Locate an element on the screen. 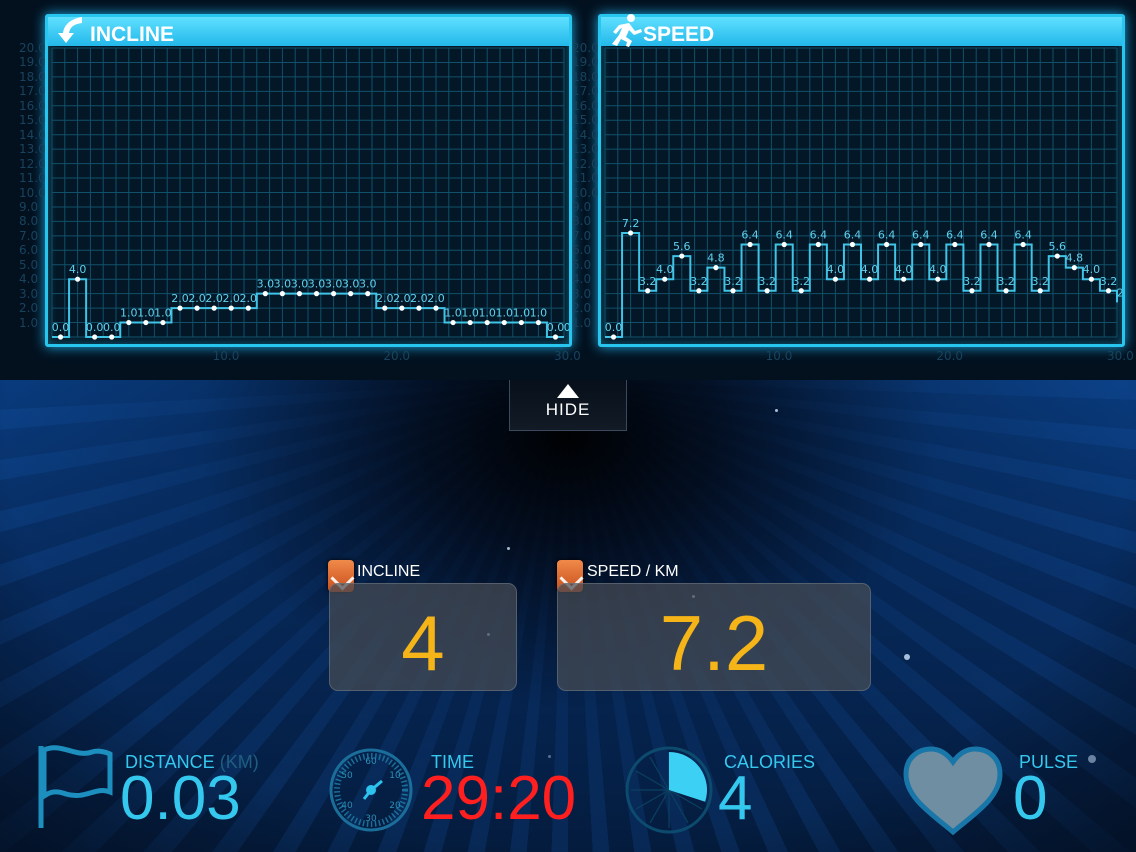 This screenshot has width=1136, height=852. hide-charts-button: HIDE is located at coordinates (568, 405).